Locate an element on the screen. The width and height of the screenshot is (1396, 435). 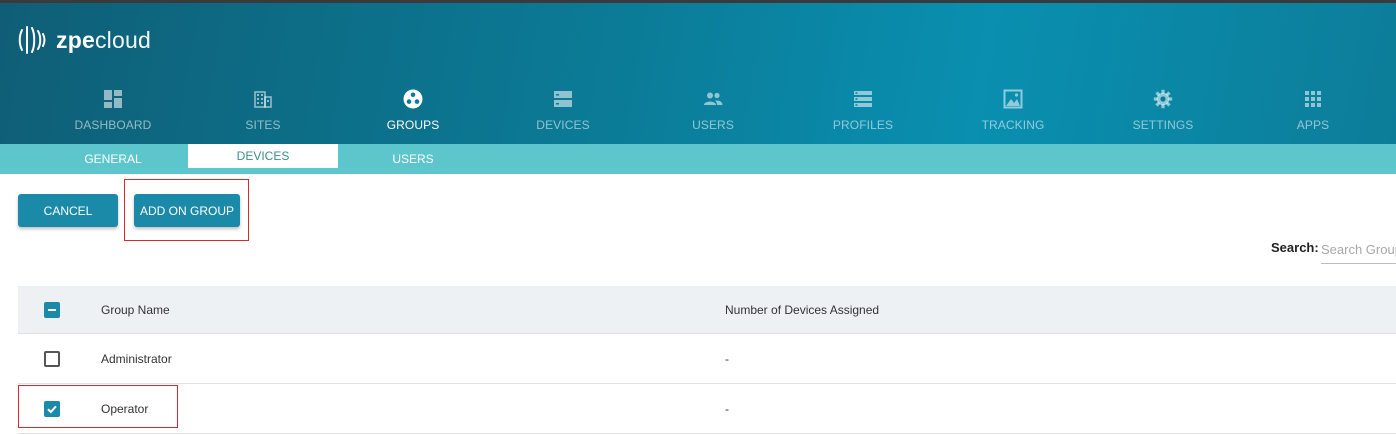
nav-groups-label: GROUPS is located at coordinates (413, 125).